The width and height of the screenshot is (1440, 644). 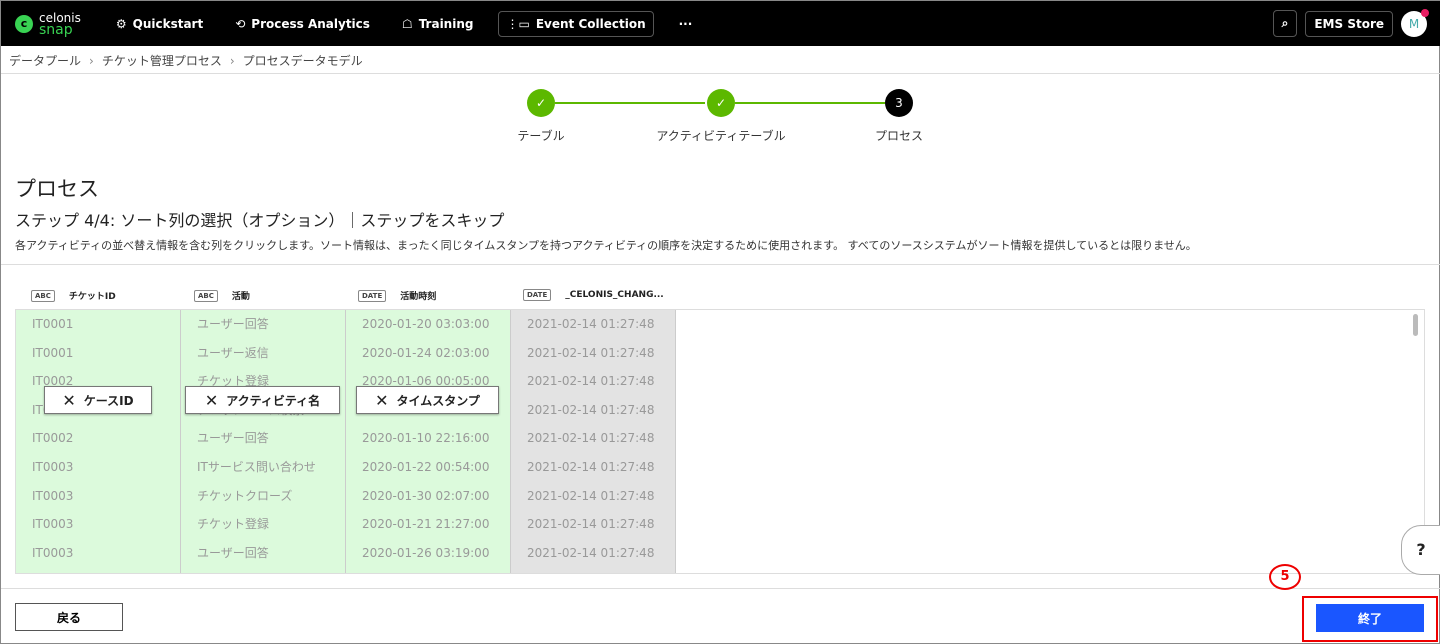 What do you see at coordinates (1415, 22) in the screenshot?
I see `avatar: M` at bounding box center [1415, 22].